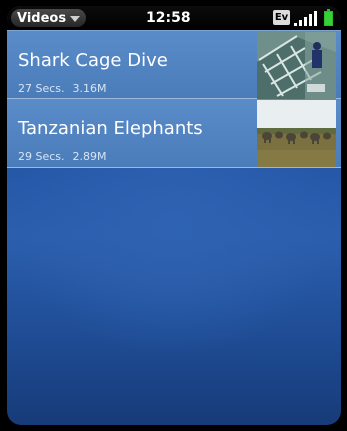 The width and height of the screenshot is (347, 431). I want to click on video-title: Shark Cage Dive, so click(93, 60).